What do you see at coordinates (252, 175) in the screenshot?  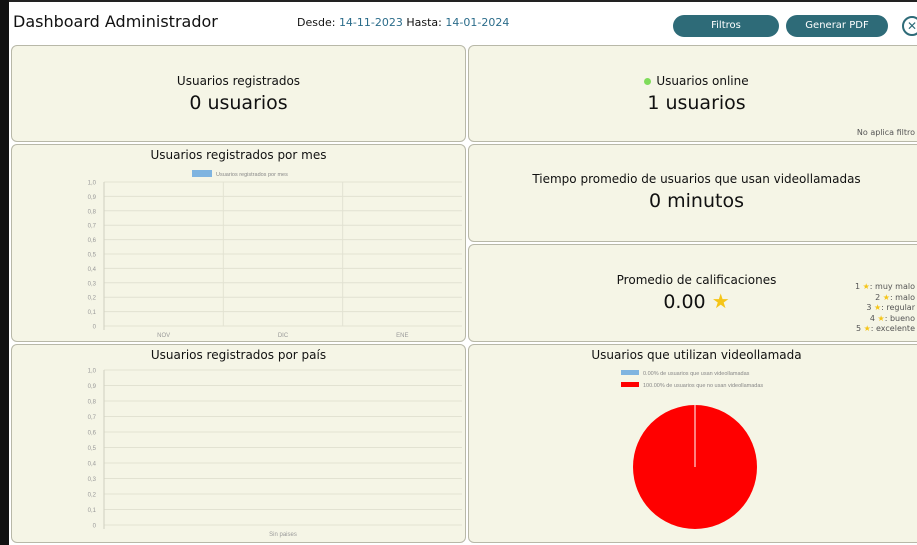 I see `legend-label: Usuarios registrados por mes` at bounding box center [252, 175].